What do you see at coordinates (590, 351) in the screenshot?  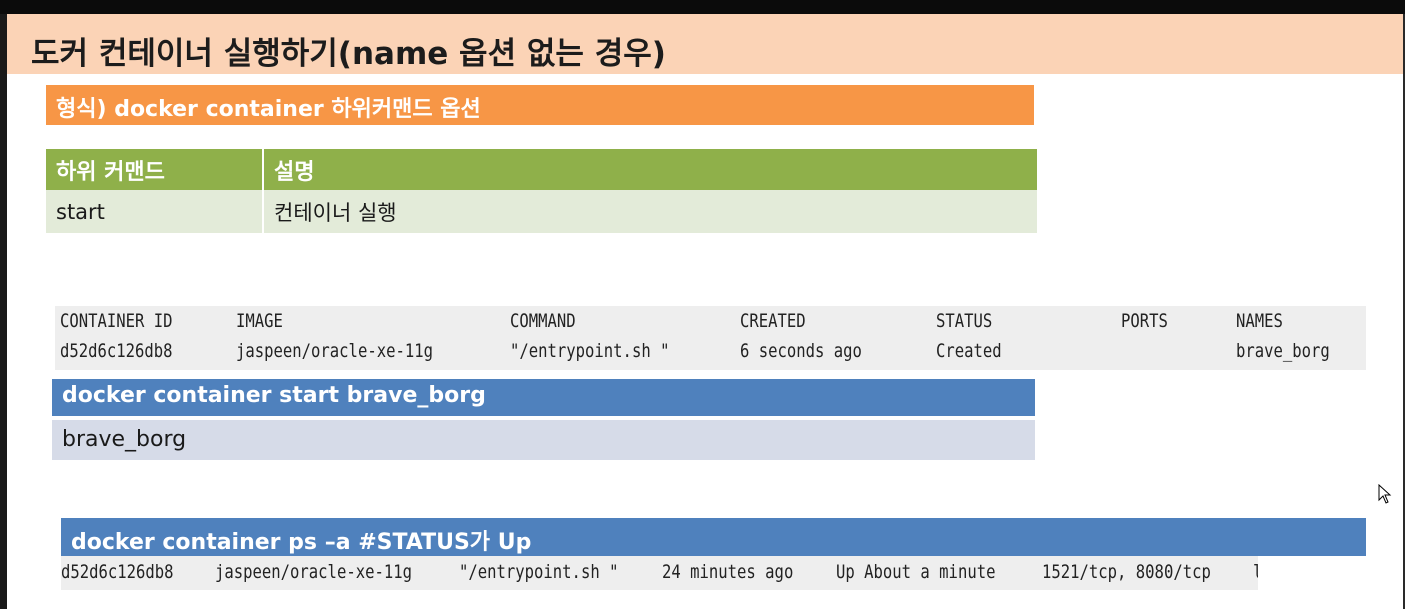 I see `ps-cell-command: "/entrypoint.sh "` at bounding box center [590, 351].